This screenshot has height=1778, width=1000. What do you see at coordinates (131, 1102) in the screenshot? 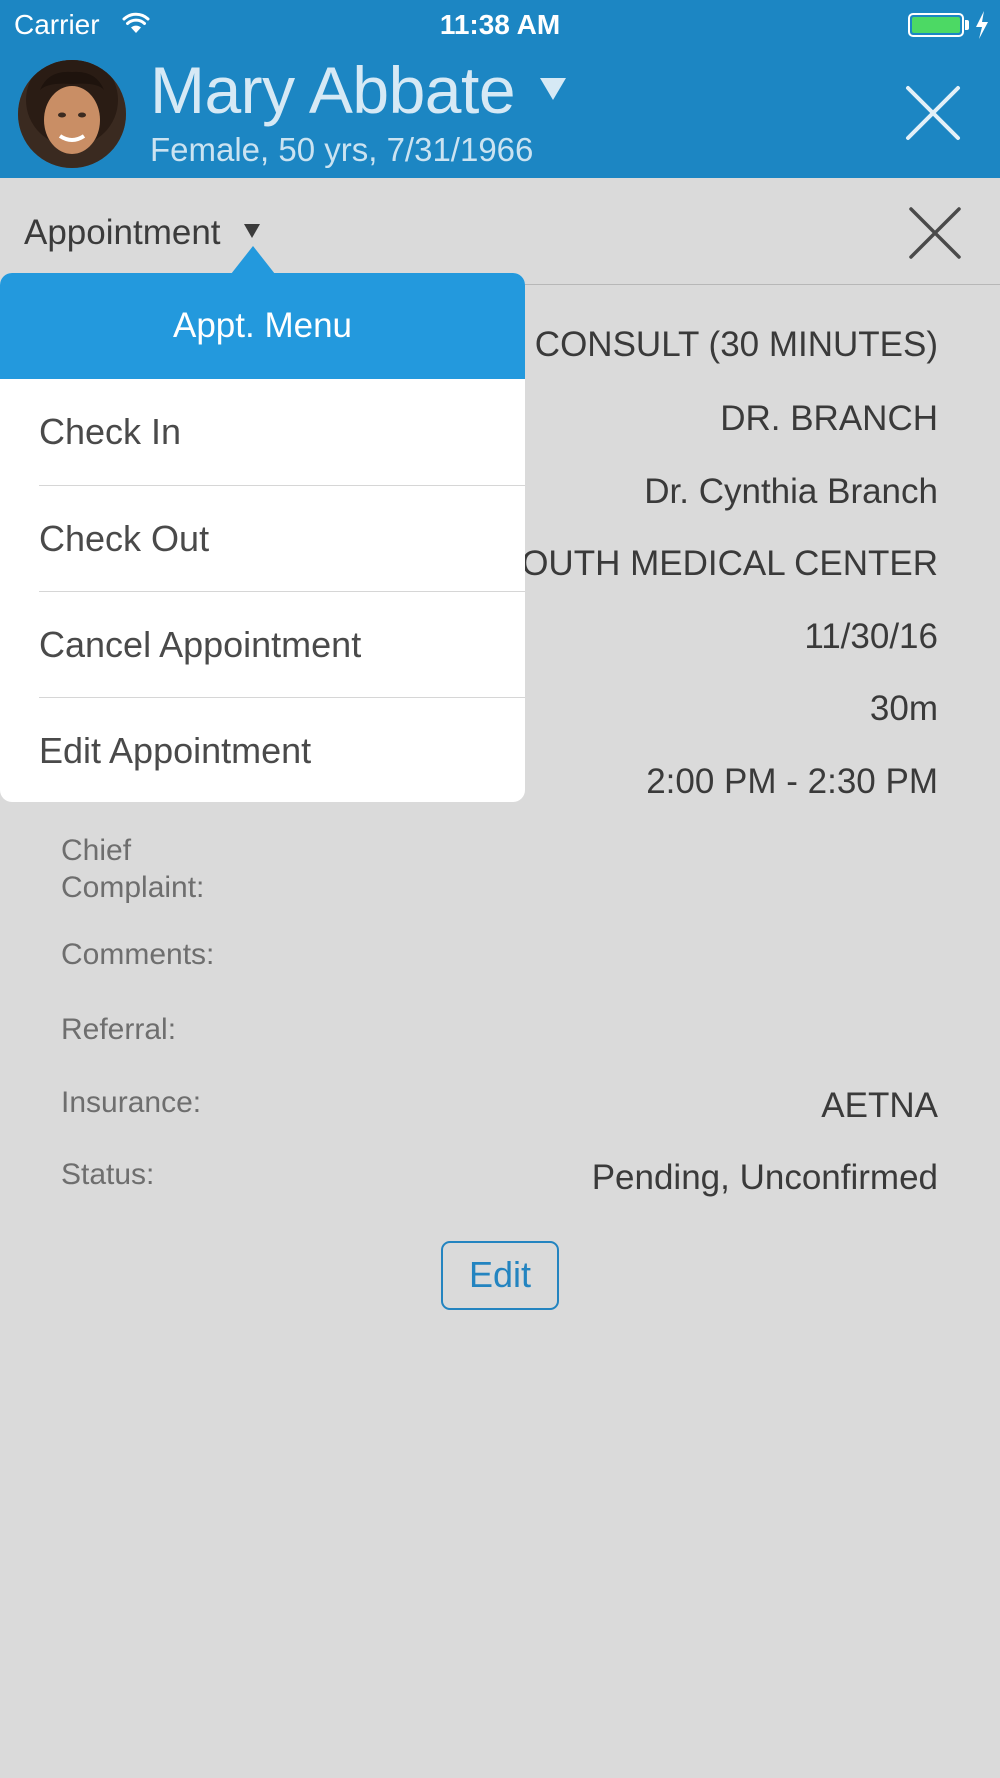
I see `insurance-label: Insurance:` at bounding box center [131, 1102].